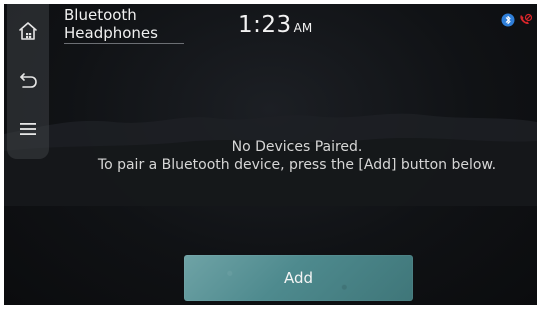 The width and height of the screenshot is (541, 309). What do you see at coordinates (303, 28) in the screenshot?
I see `clock-ampm: AM` at bounding box center [303, 28].